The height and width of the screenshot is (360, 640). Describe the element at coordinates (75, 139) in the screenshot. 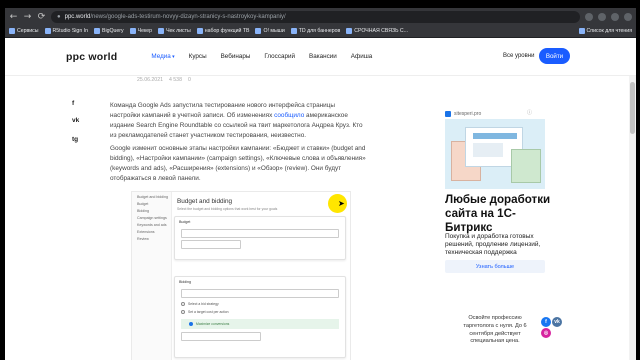

I see `telegram-icon: tg` at that location.